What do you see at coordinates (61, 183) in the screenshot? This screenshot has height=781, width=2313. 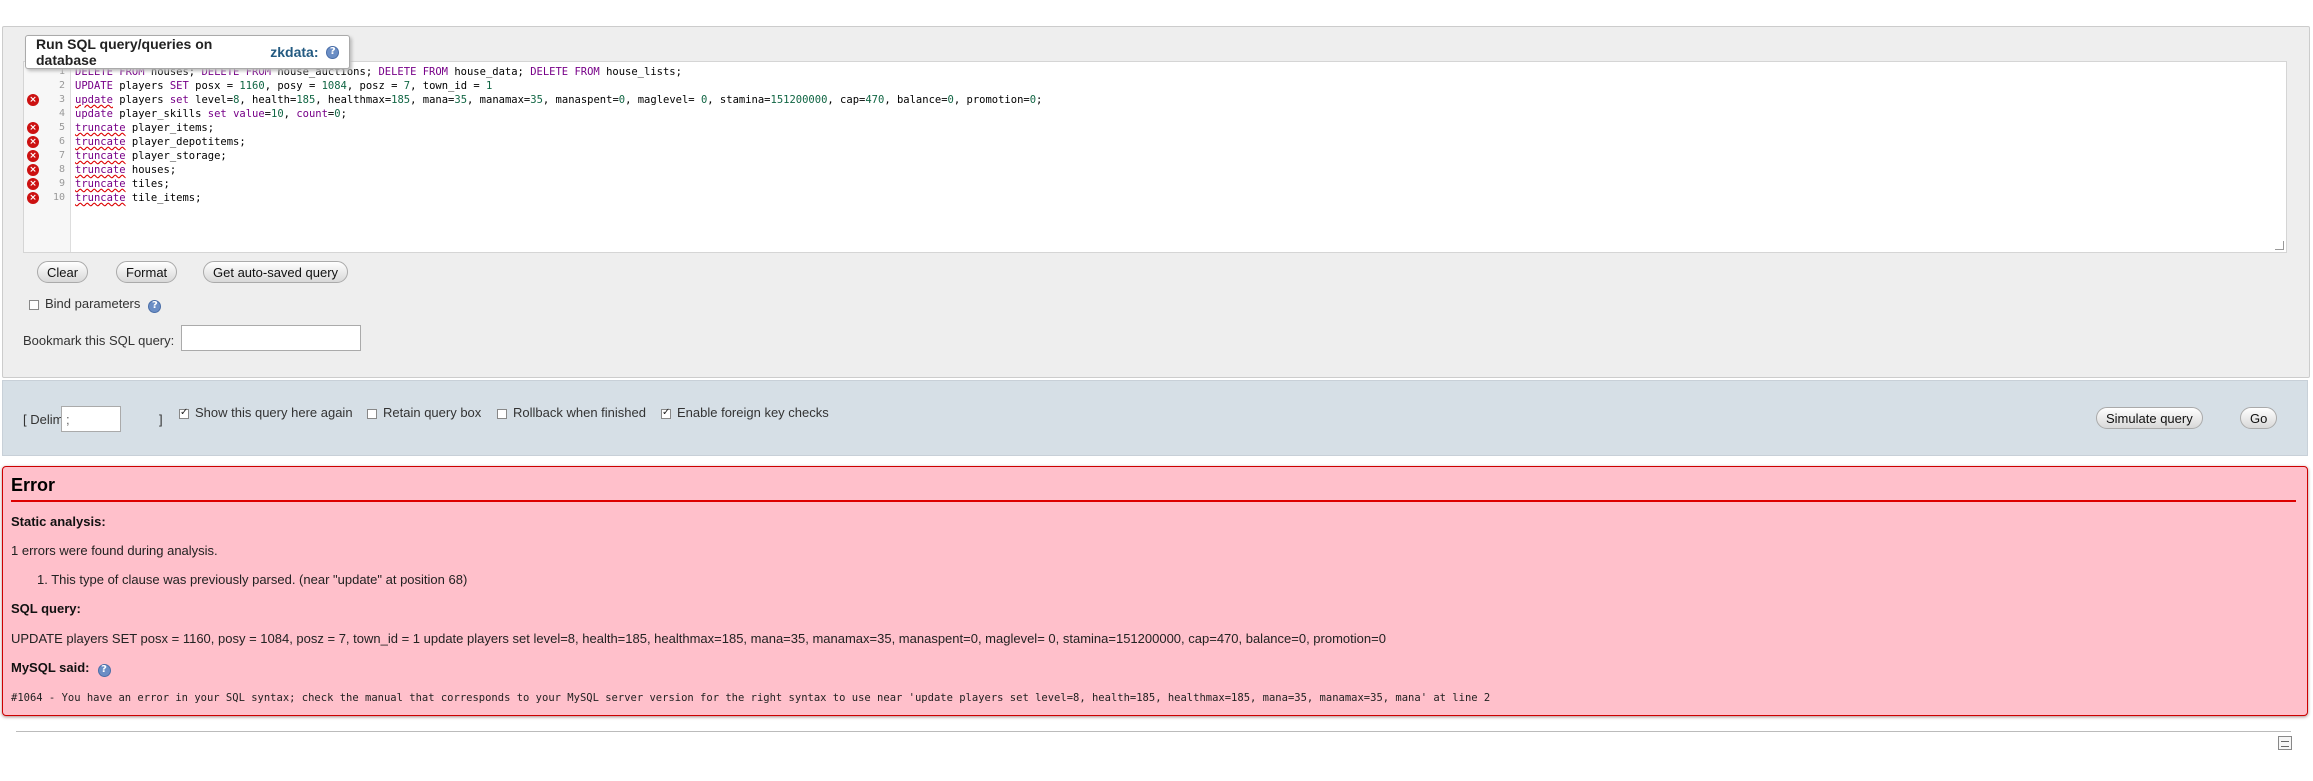 I see `line-number: 9` at bounding box center [61, 183].